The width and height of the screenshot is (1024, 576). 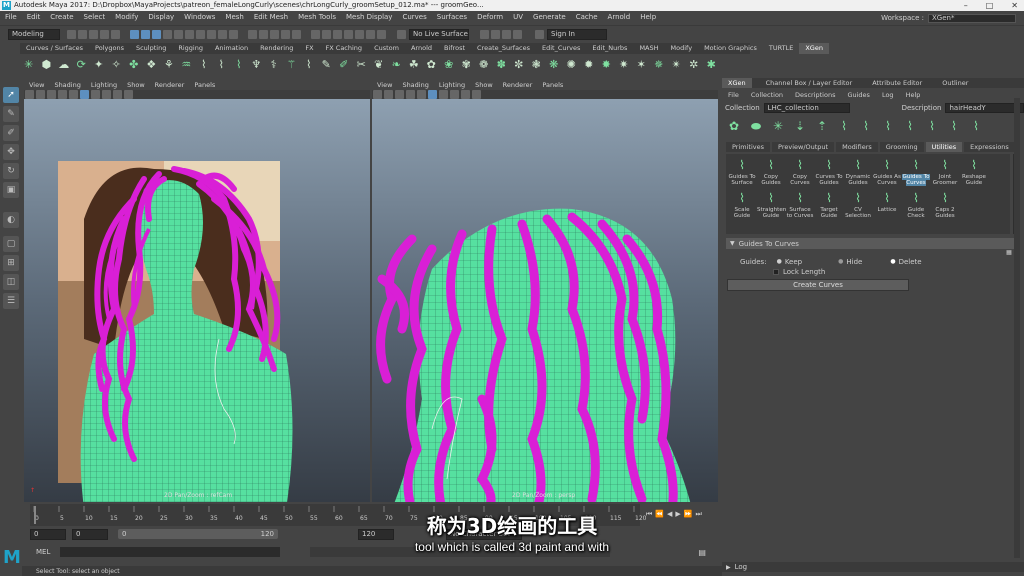 What do you see at coordinates (818, 285) in the screenshot?
I see `create-curves-button: Create Curves` at bounding box center [818, 285].